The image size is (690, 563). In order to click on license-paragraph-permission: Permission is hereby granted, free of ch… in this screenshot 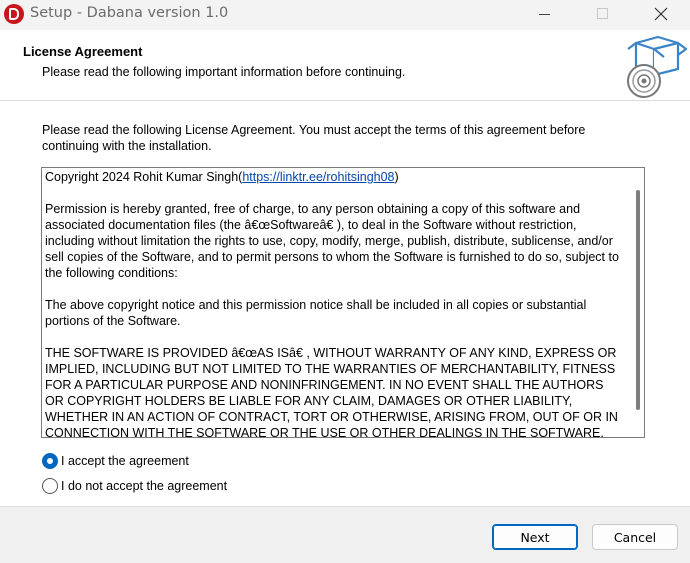, I will do `click(332, 241)`.